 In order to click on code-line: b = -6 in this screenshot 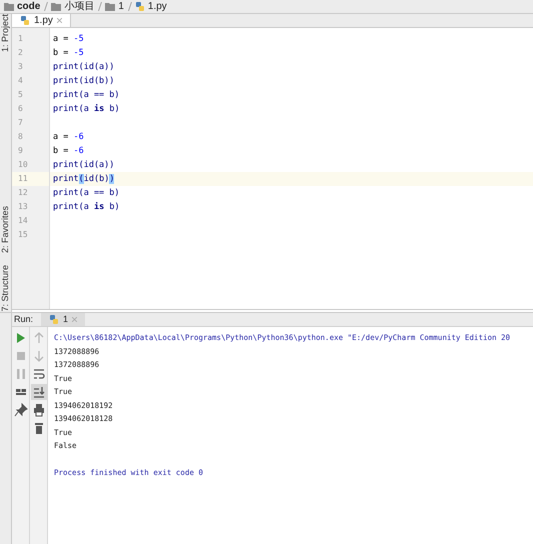, I will do `click(68, 151)`.